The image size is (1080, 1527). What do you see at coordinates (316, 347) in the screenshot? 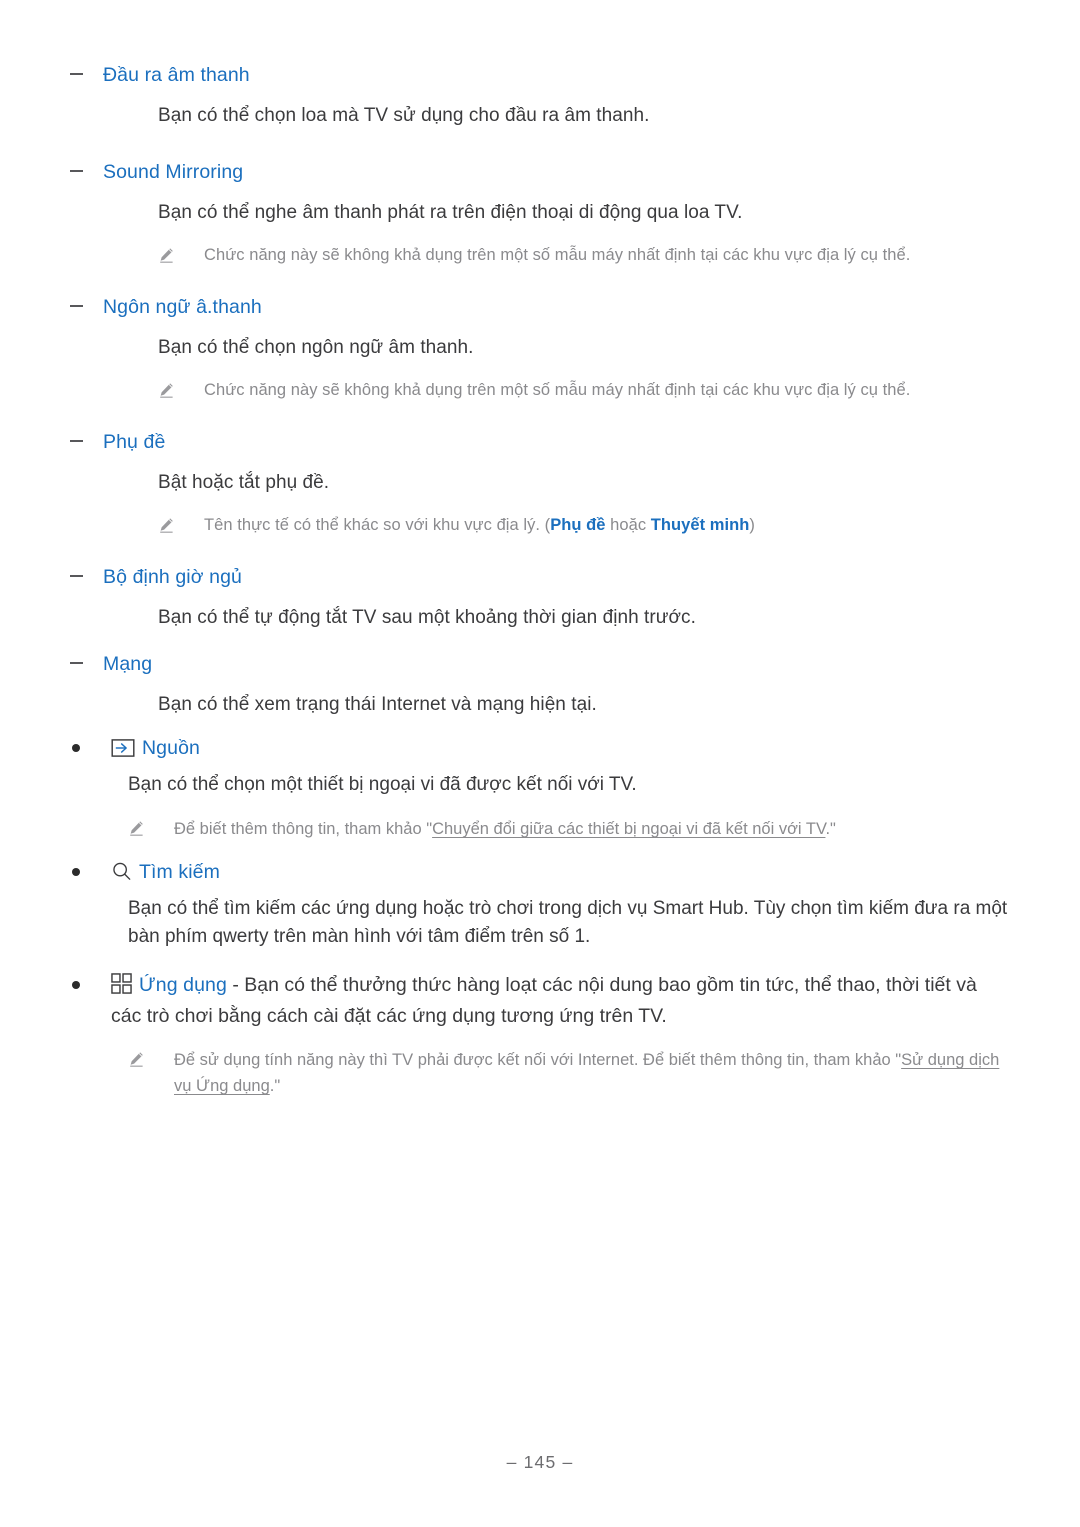
I see `paragraph: Bạn có thể chọn ngôn ngữ âm thanh.` at bounding box center [316, 347].